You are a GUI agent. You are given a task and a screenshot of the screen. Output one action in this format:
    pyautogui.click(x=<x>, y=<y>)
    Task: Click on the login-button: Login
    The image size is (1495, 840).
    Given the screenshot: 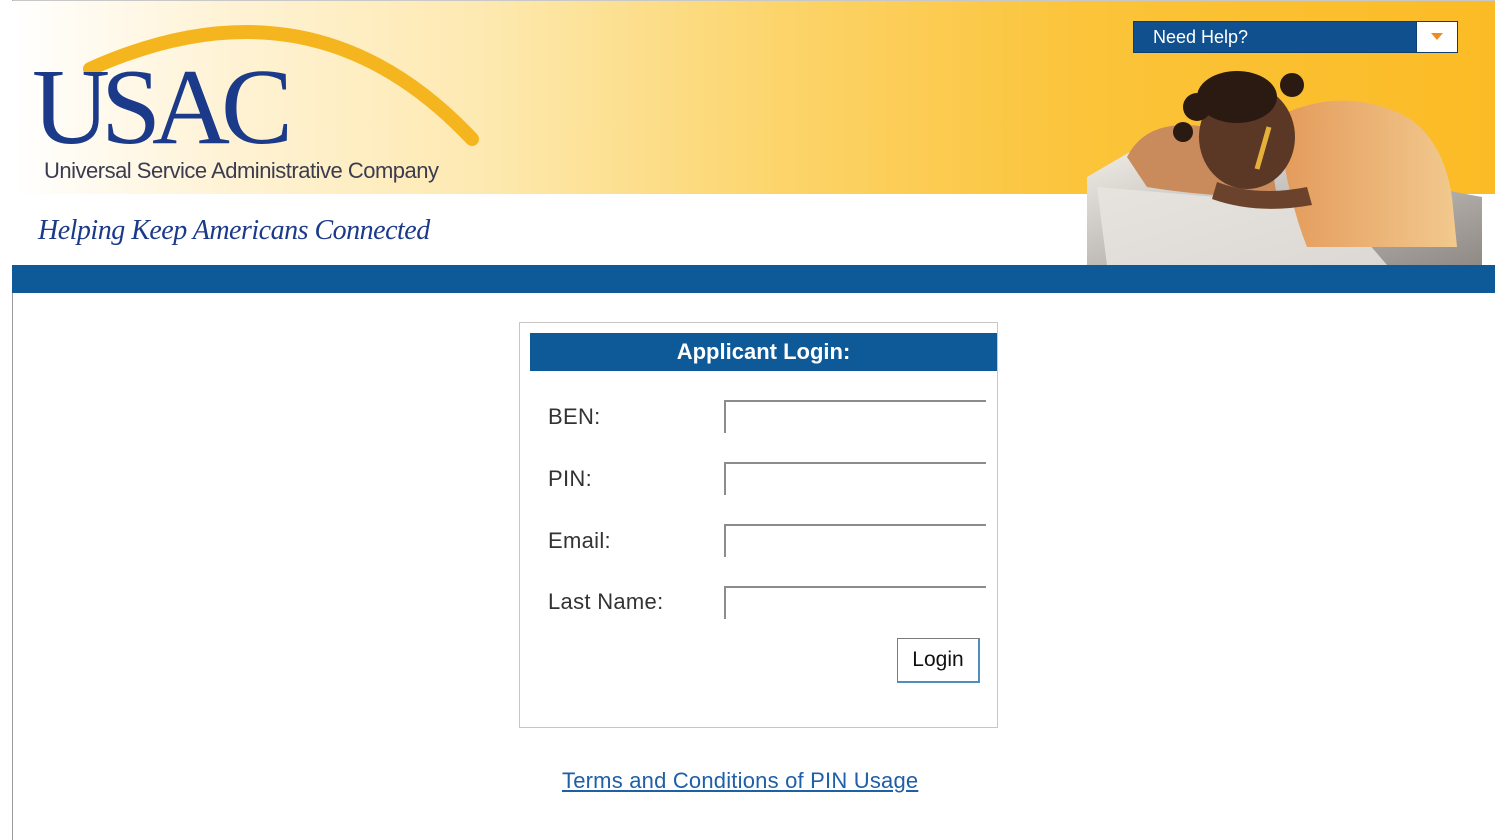 What is the action you would take?
    pyautogui.click(x=938, y=660)
    